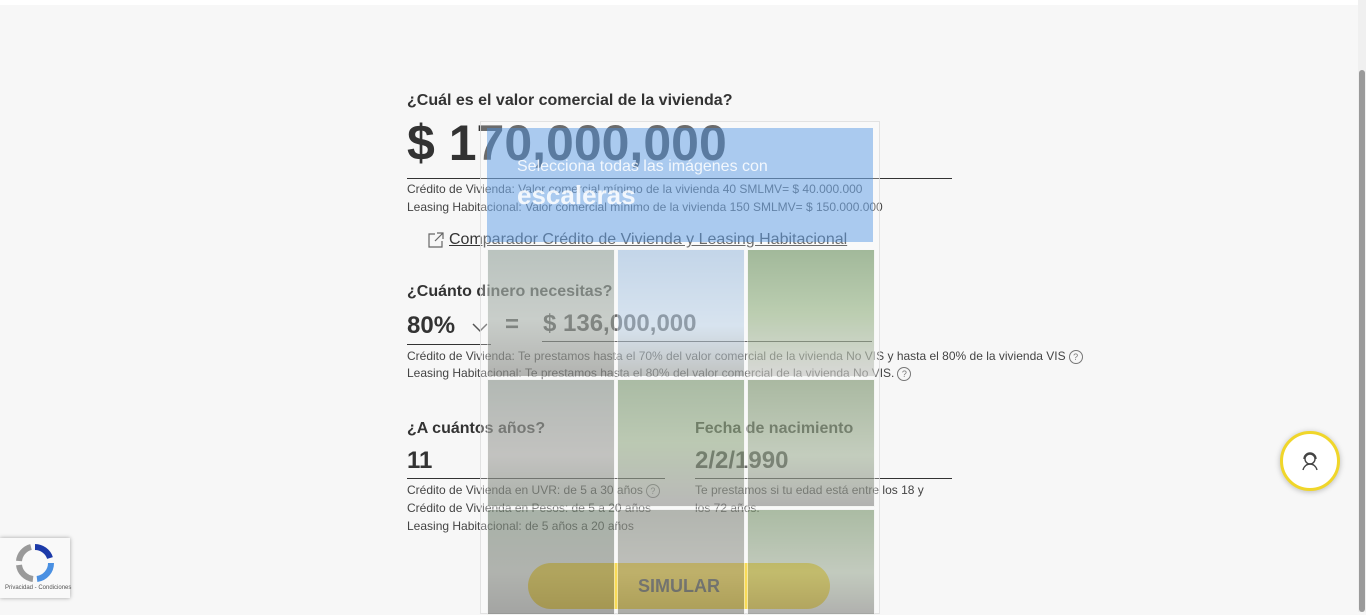 This screenshot has height=615, width=1366. What do you see at coordinates (449, 344) in the screenshot?
I see `loan-percent-underline` at bounding box center [449, 344].